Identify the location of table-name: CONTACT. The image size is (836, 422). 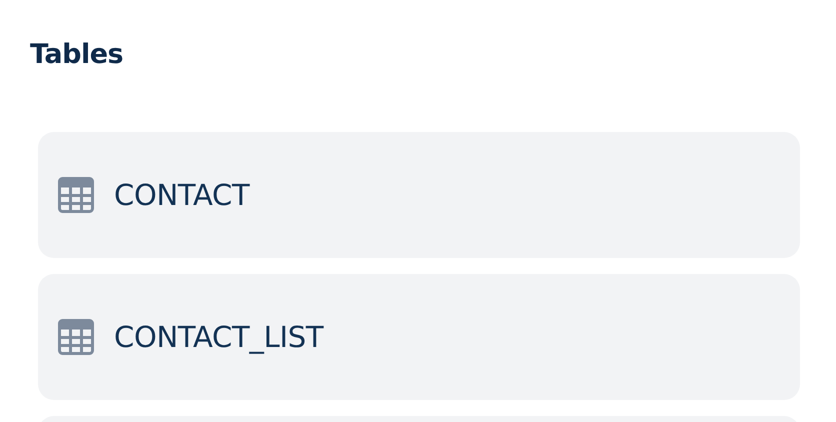
(182, 195).